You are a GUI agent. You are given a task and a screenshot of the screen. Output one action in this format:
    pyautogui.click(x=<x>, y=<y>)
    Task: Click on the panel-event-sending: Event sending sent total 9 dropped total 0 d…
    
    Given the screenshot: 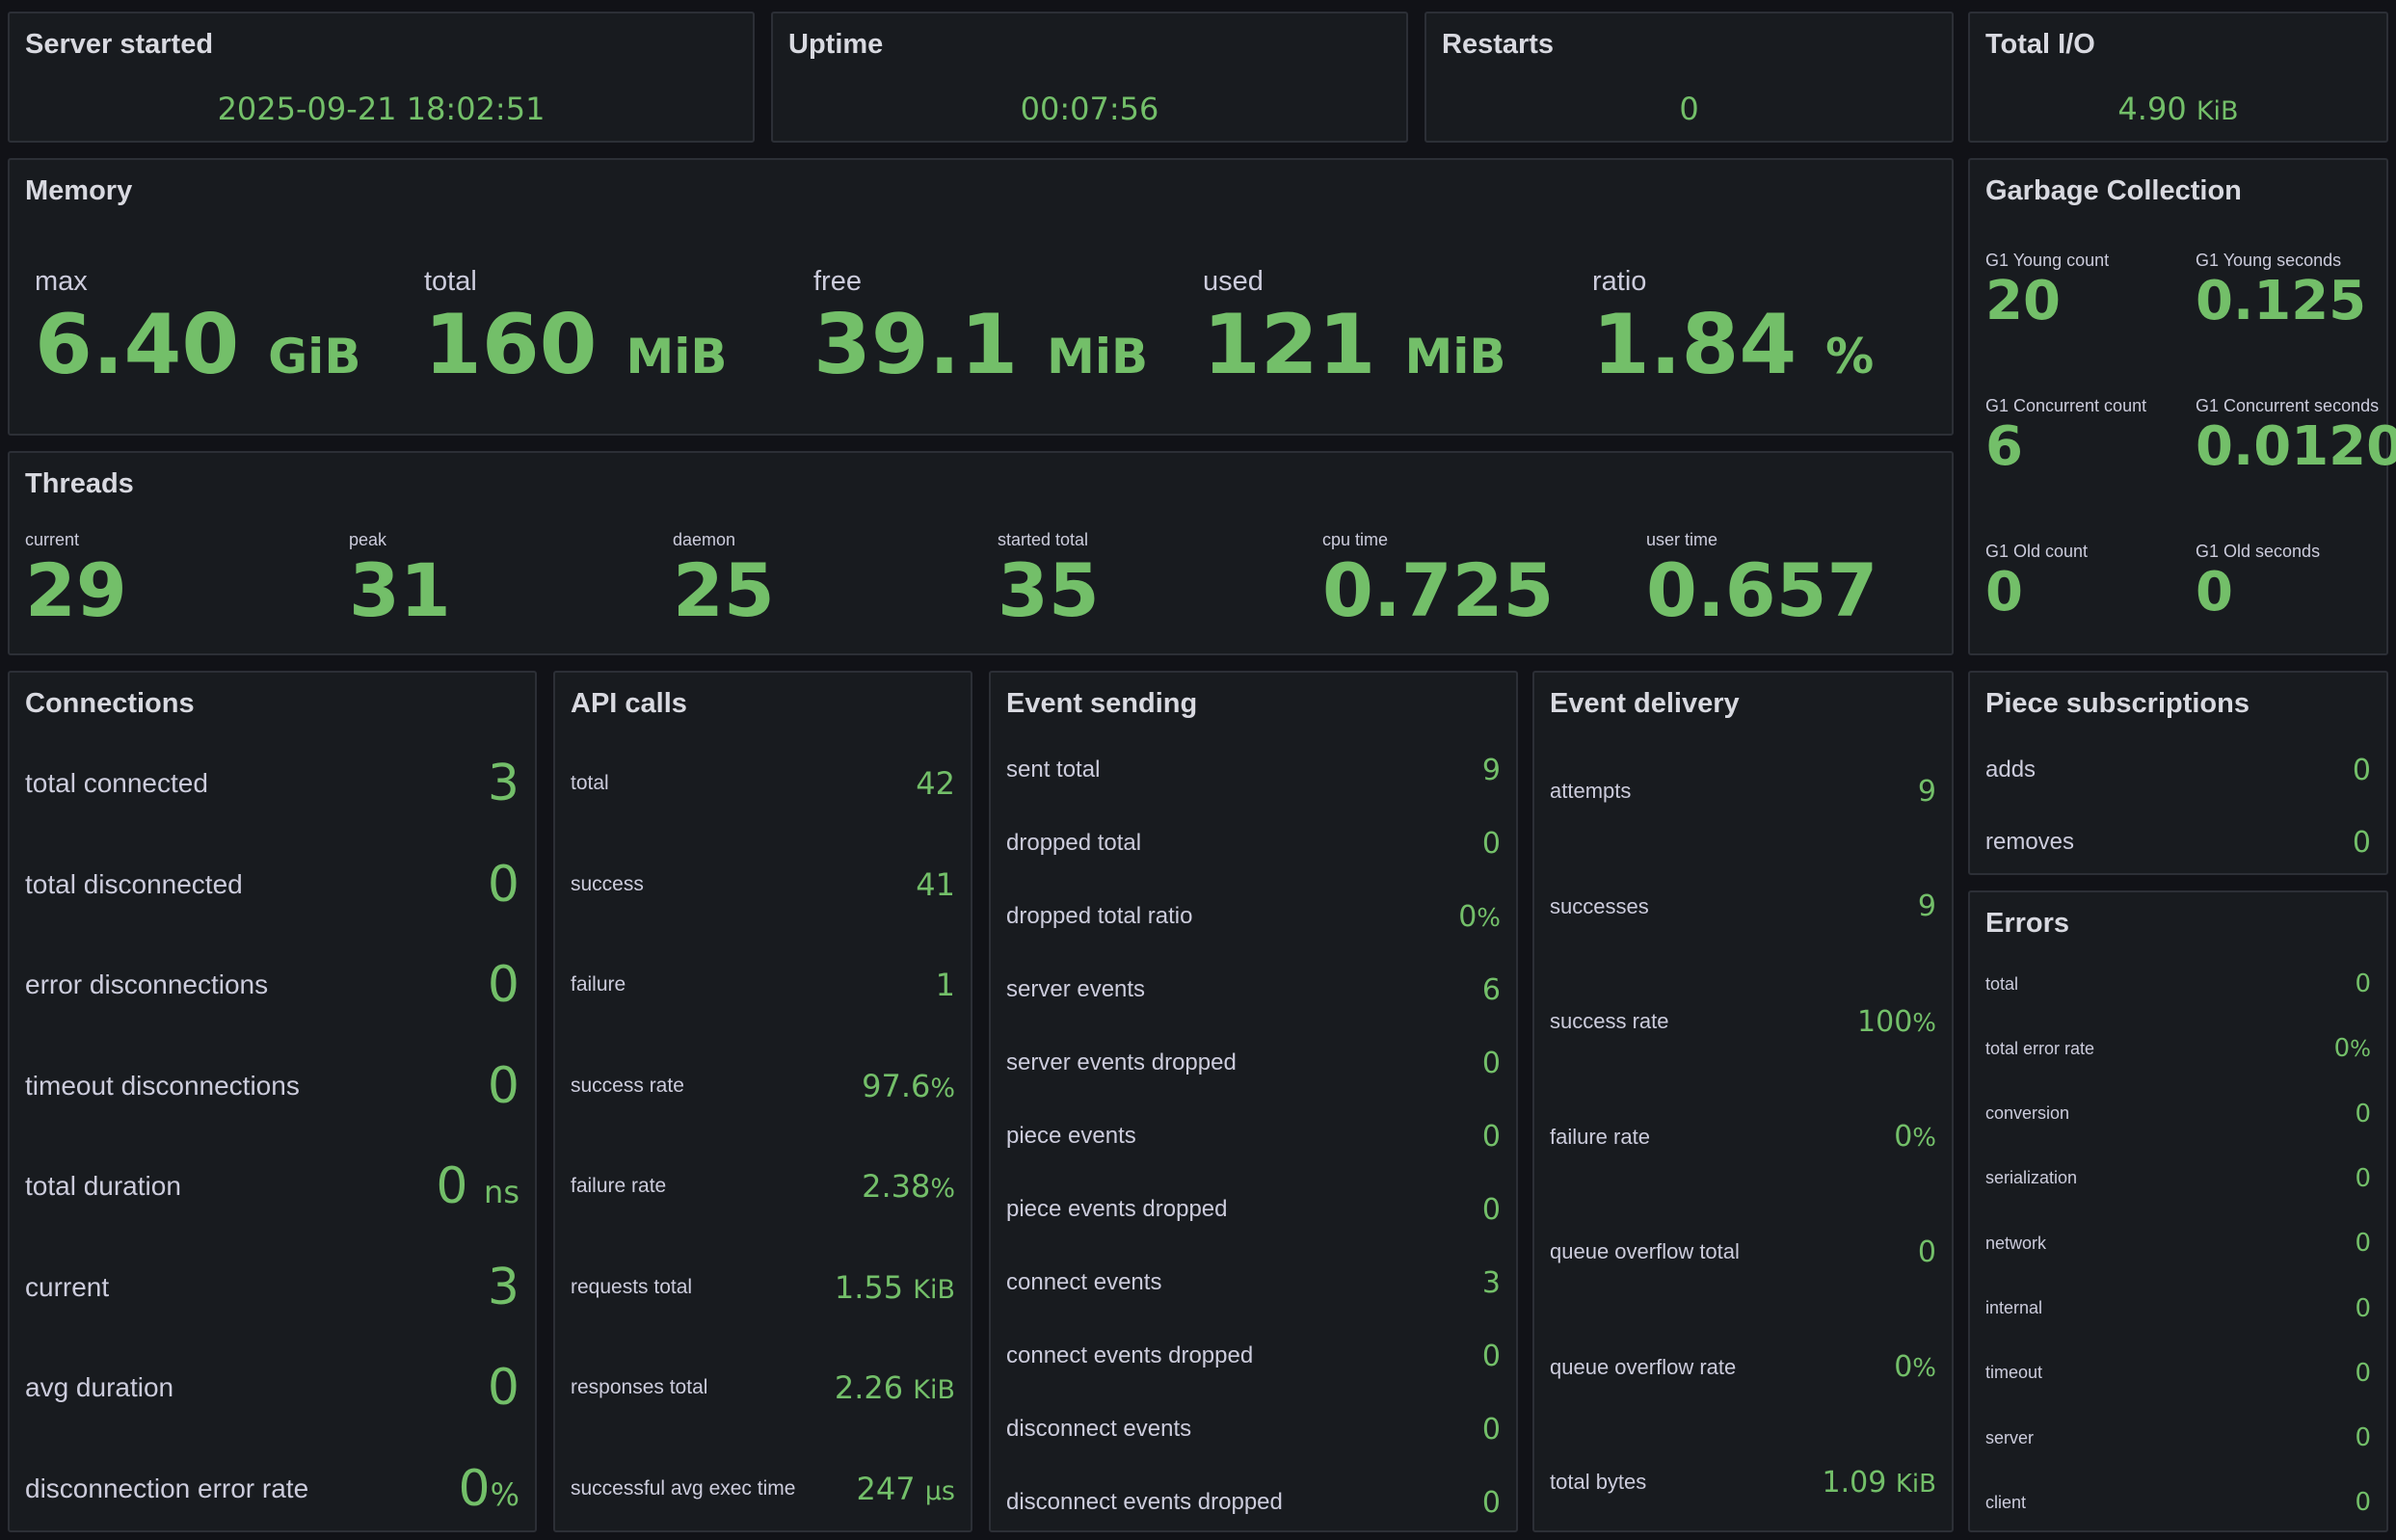 What is the action you would take?
    pyautogui.click(x=1254, y=1102)
    